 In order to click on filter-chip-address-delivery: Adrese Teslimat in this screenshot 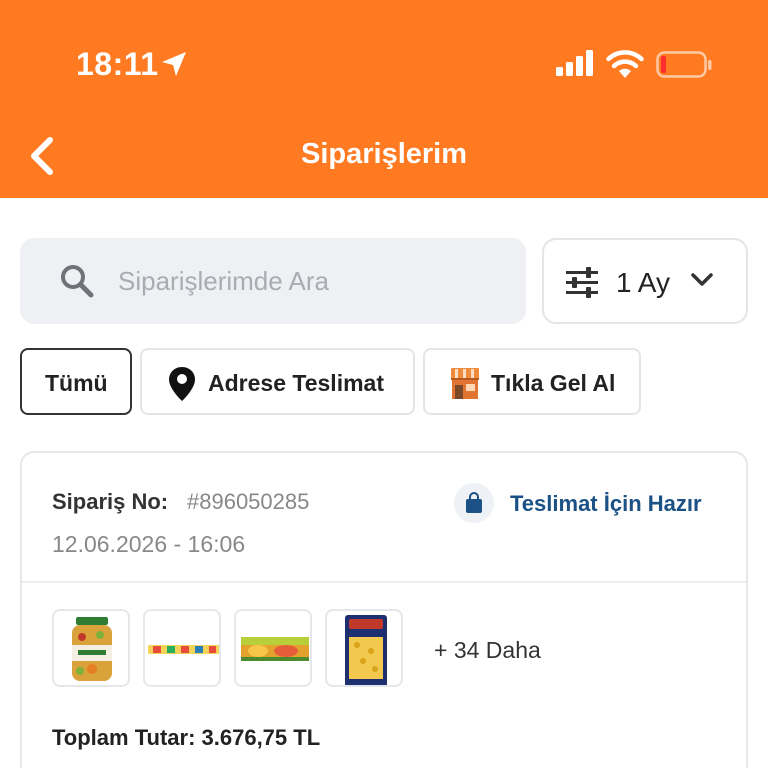, I will do `click(277, 381)`.